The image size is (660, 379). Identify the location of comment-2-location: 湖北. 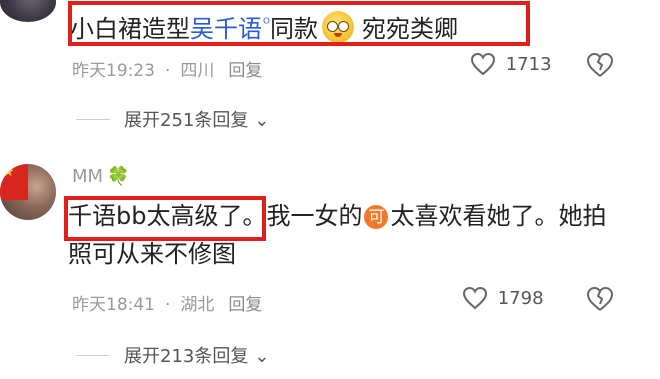
(197, 305).